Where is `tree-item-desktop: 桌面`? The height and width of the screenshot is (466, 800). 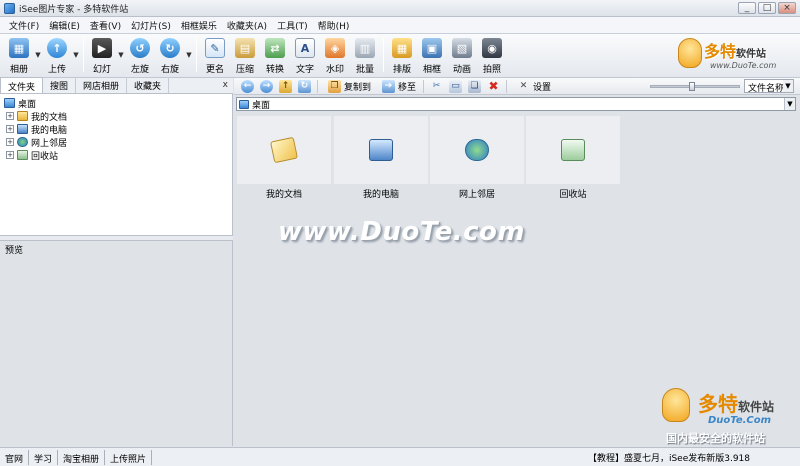
tree-item-desktop: 桌面 is located at coordinates (20, 103).